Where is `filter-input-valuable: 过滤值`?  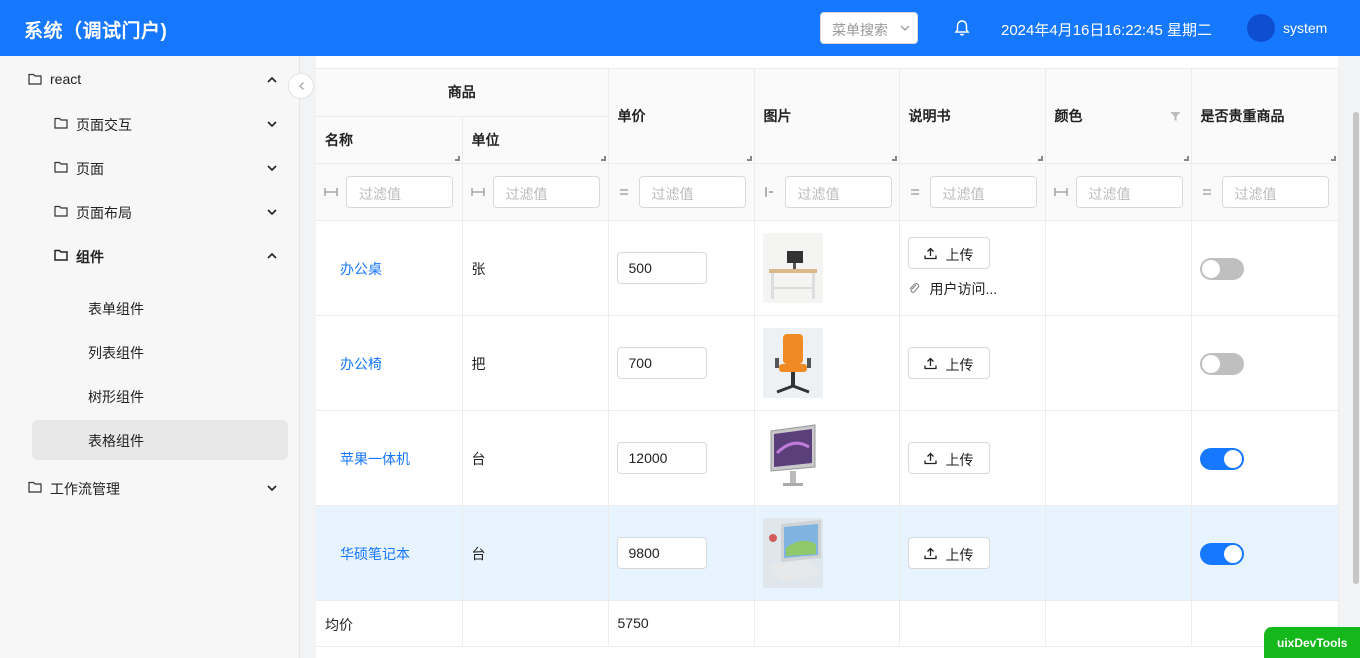
filter-input-valuable: 过滤值 is located at coordinates (1275, 191).